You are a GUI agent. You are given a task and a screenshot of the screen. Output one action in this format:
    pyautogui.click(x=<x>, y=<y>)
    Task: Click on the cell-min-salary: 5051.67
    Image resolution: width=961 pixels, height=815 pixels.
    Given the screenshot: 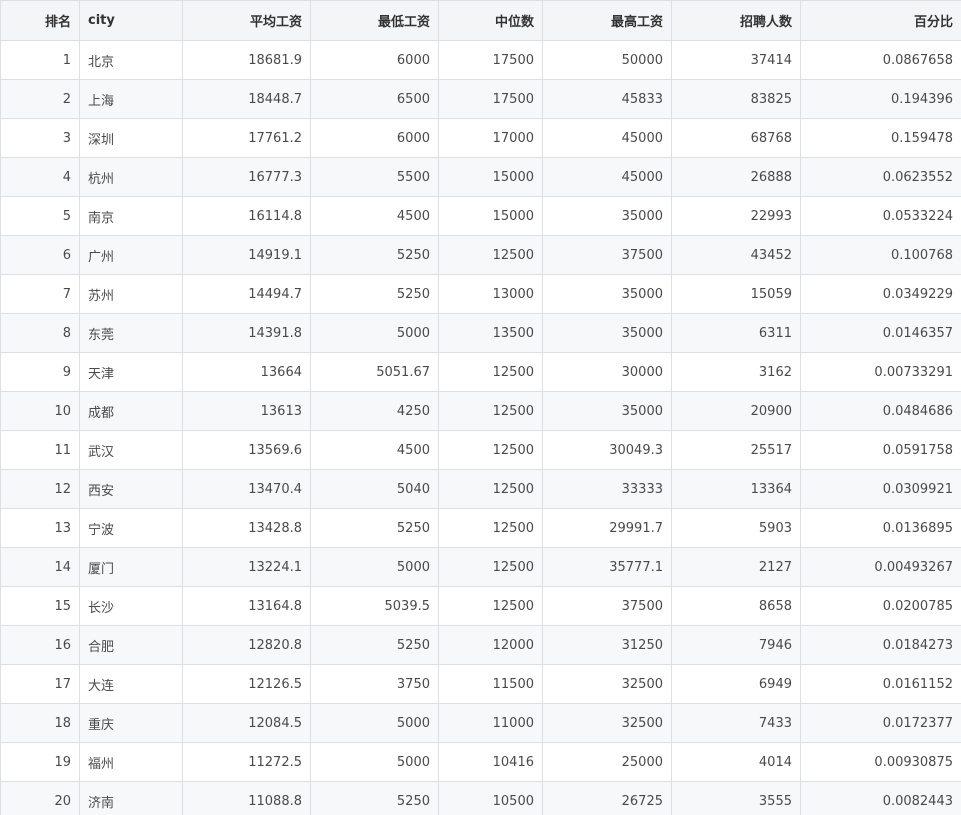 What is the action you would take?
    pyautogui.click(x=374, y=372)
    